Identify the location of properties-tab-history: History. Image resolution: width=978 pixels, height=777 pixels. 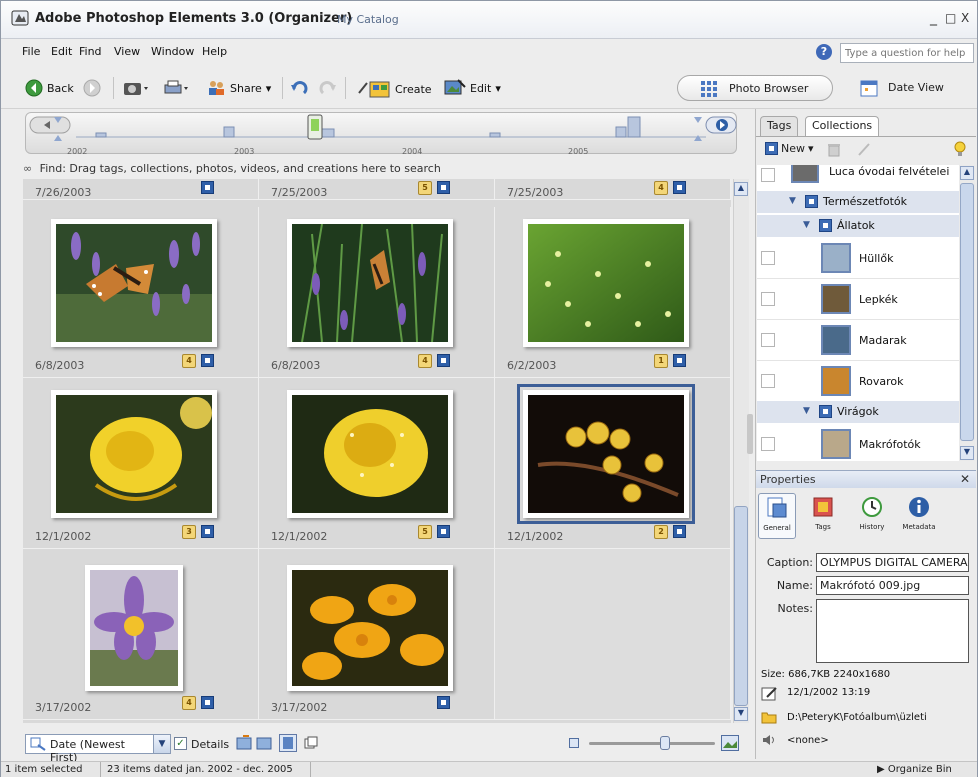
(872, 516).